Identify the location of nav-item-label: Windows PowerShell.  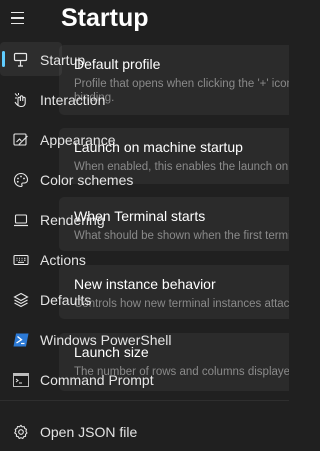
(106, 340).